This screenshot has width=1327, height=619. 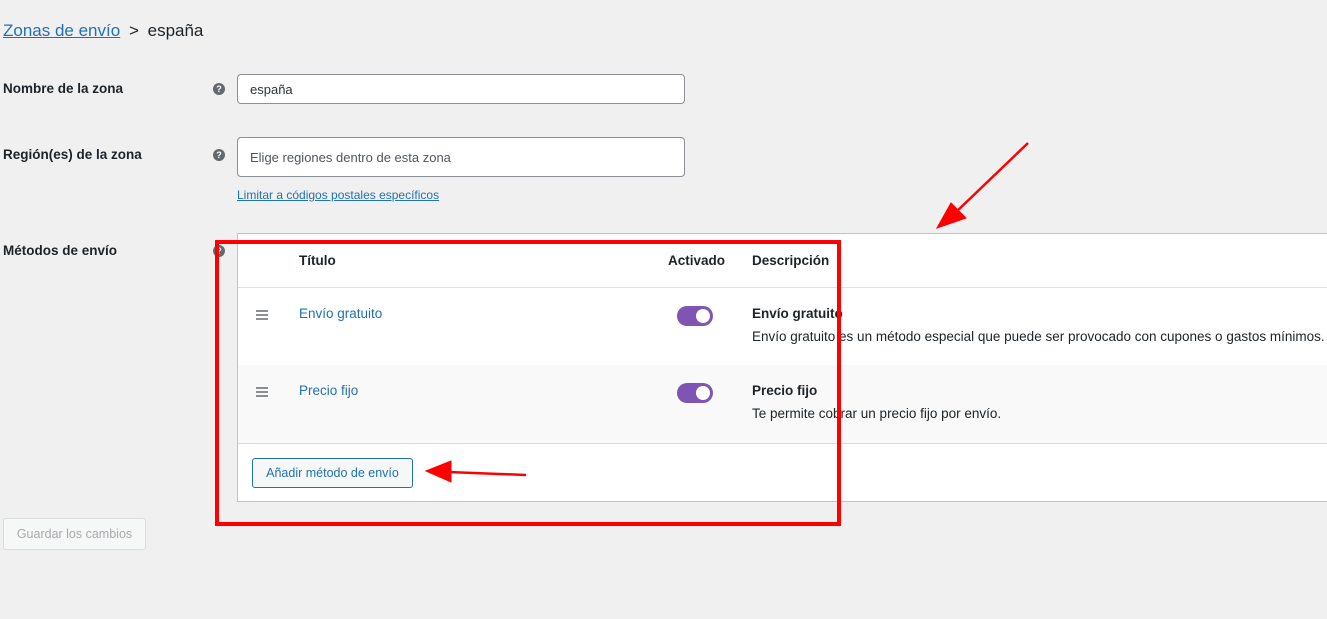 What do you see at coordinates (791, 260) in the screenshot?
I see `column-header-description: Descripción` at bounding box center [791, 260].